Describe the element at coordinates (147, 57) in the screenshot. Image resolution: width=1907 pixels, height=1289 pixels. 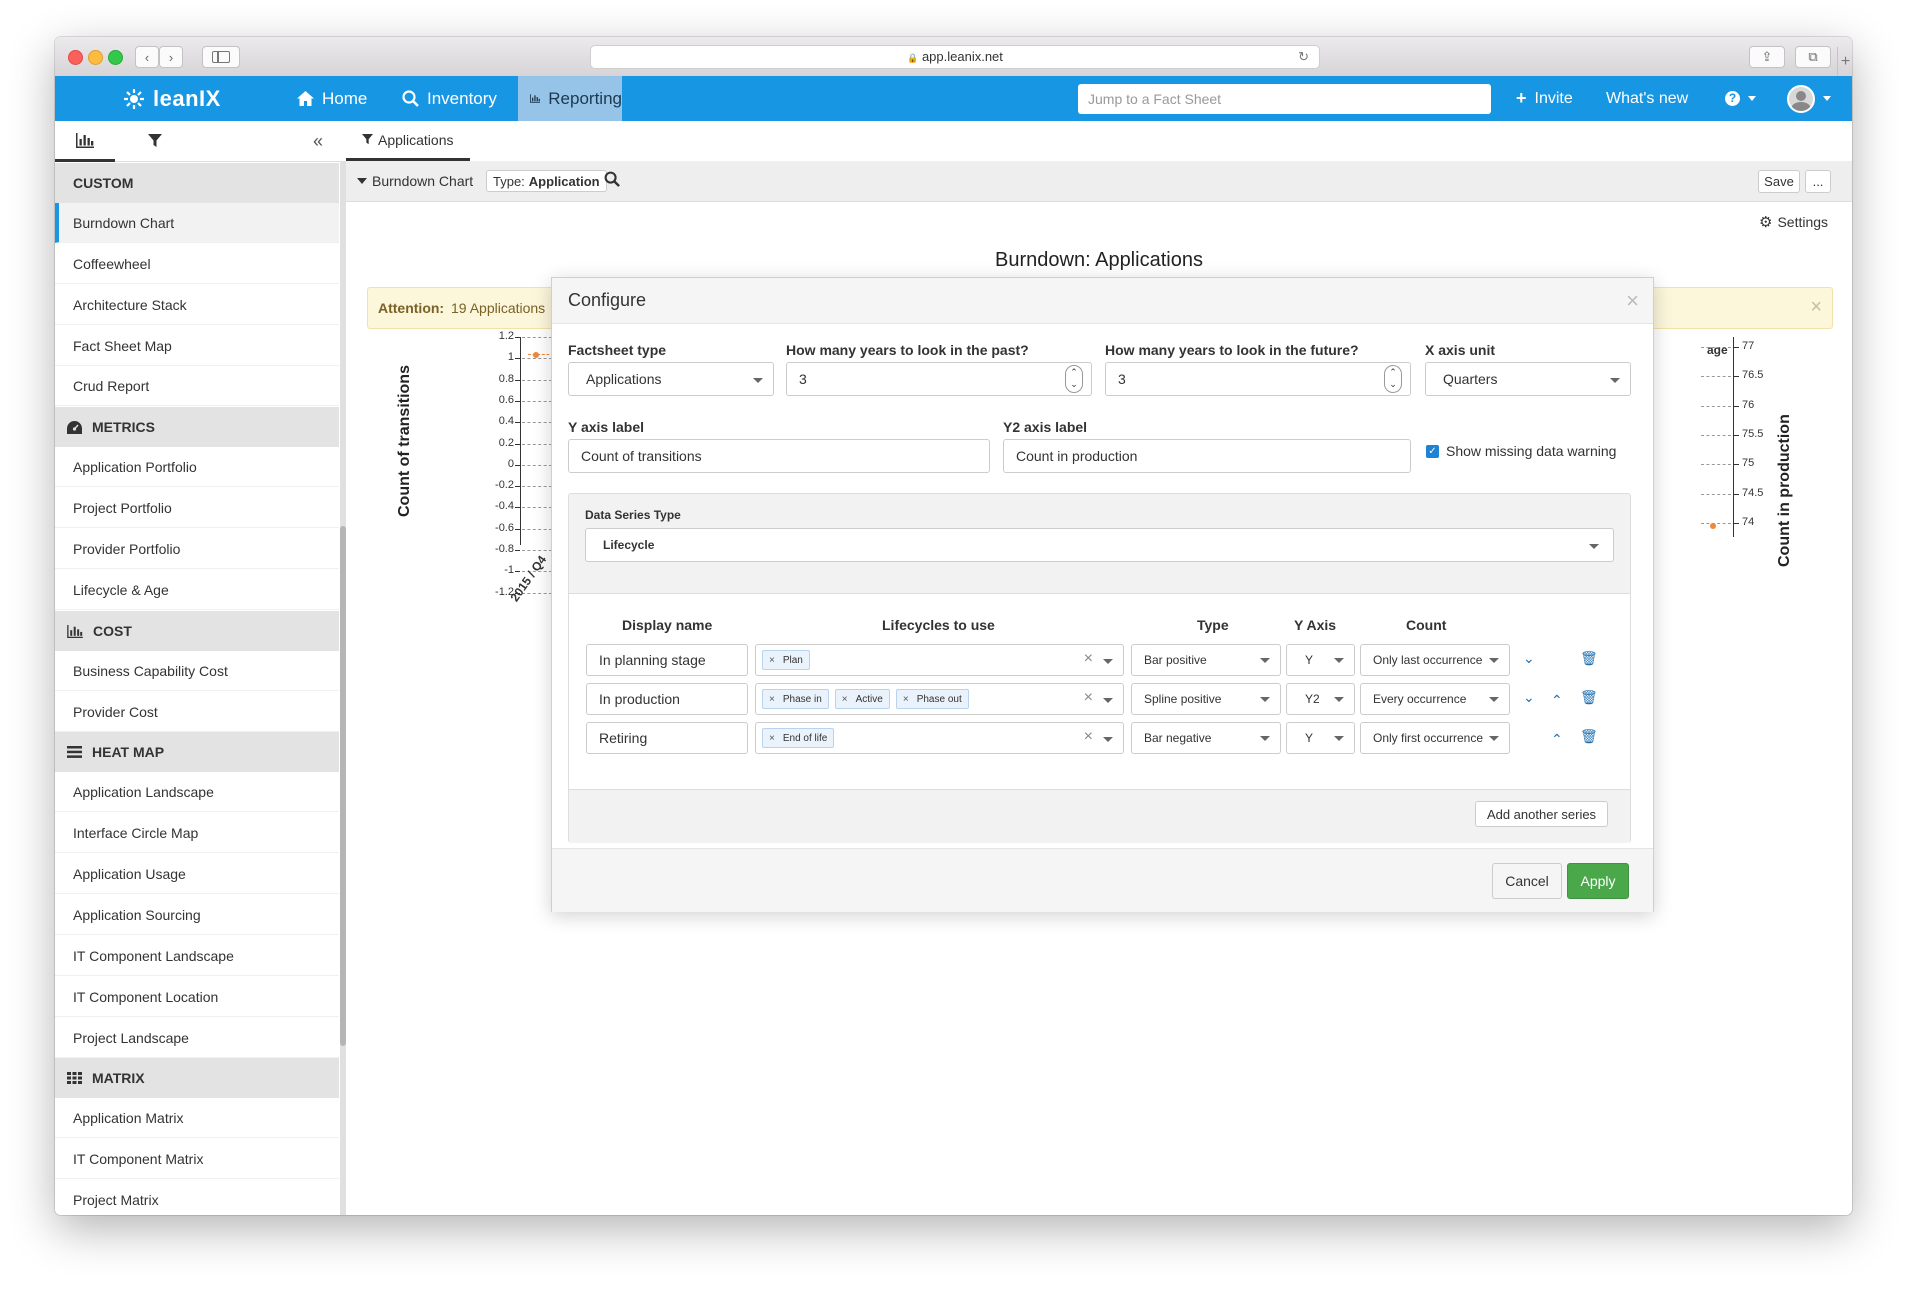
I see `back-button: ‹` at that location.